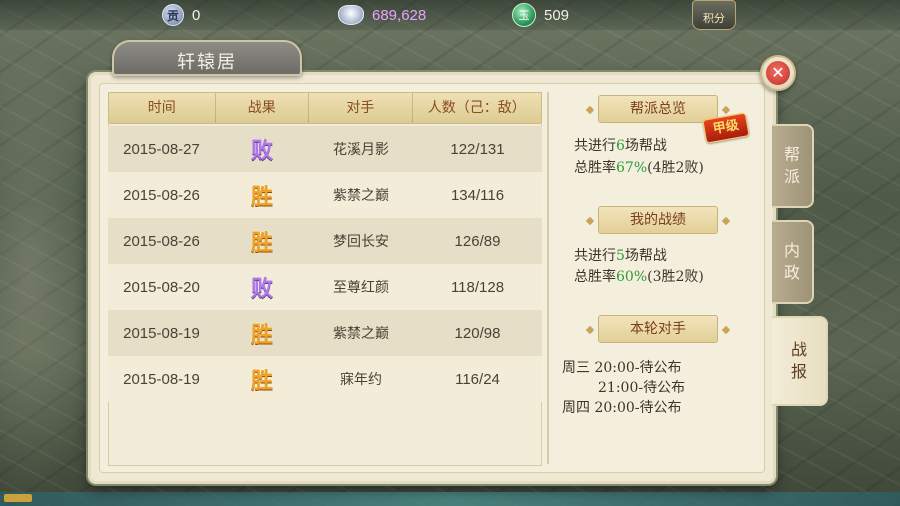 Image resolution: width=900 pixels, height=506 pixels. What do you see at coordinates (714, 18) in the screenshot?
I see `points-label: 积分` at bounding box center [714, 18].